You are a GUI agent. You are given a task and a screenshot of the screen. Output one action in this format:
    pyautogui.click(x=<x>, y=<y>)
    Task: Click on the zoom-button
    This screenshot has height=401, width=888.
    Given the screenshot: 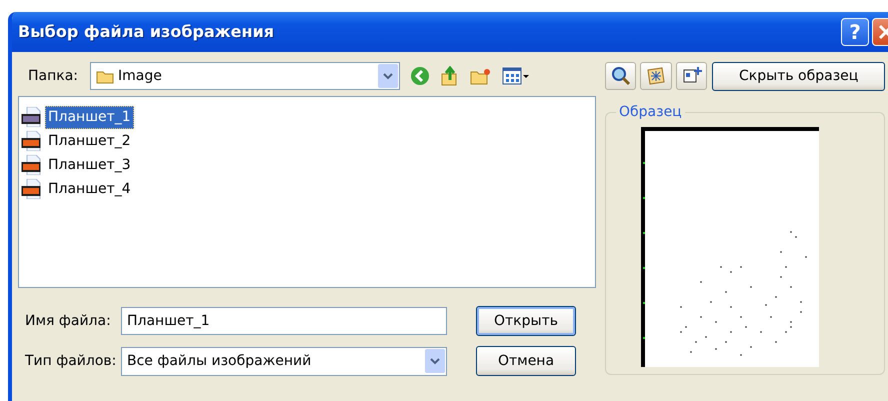 What is the action you would take?
    pyautogui.click(x=620, y=76)
    